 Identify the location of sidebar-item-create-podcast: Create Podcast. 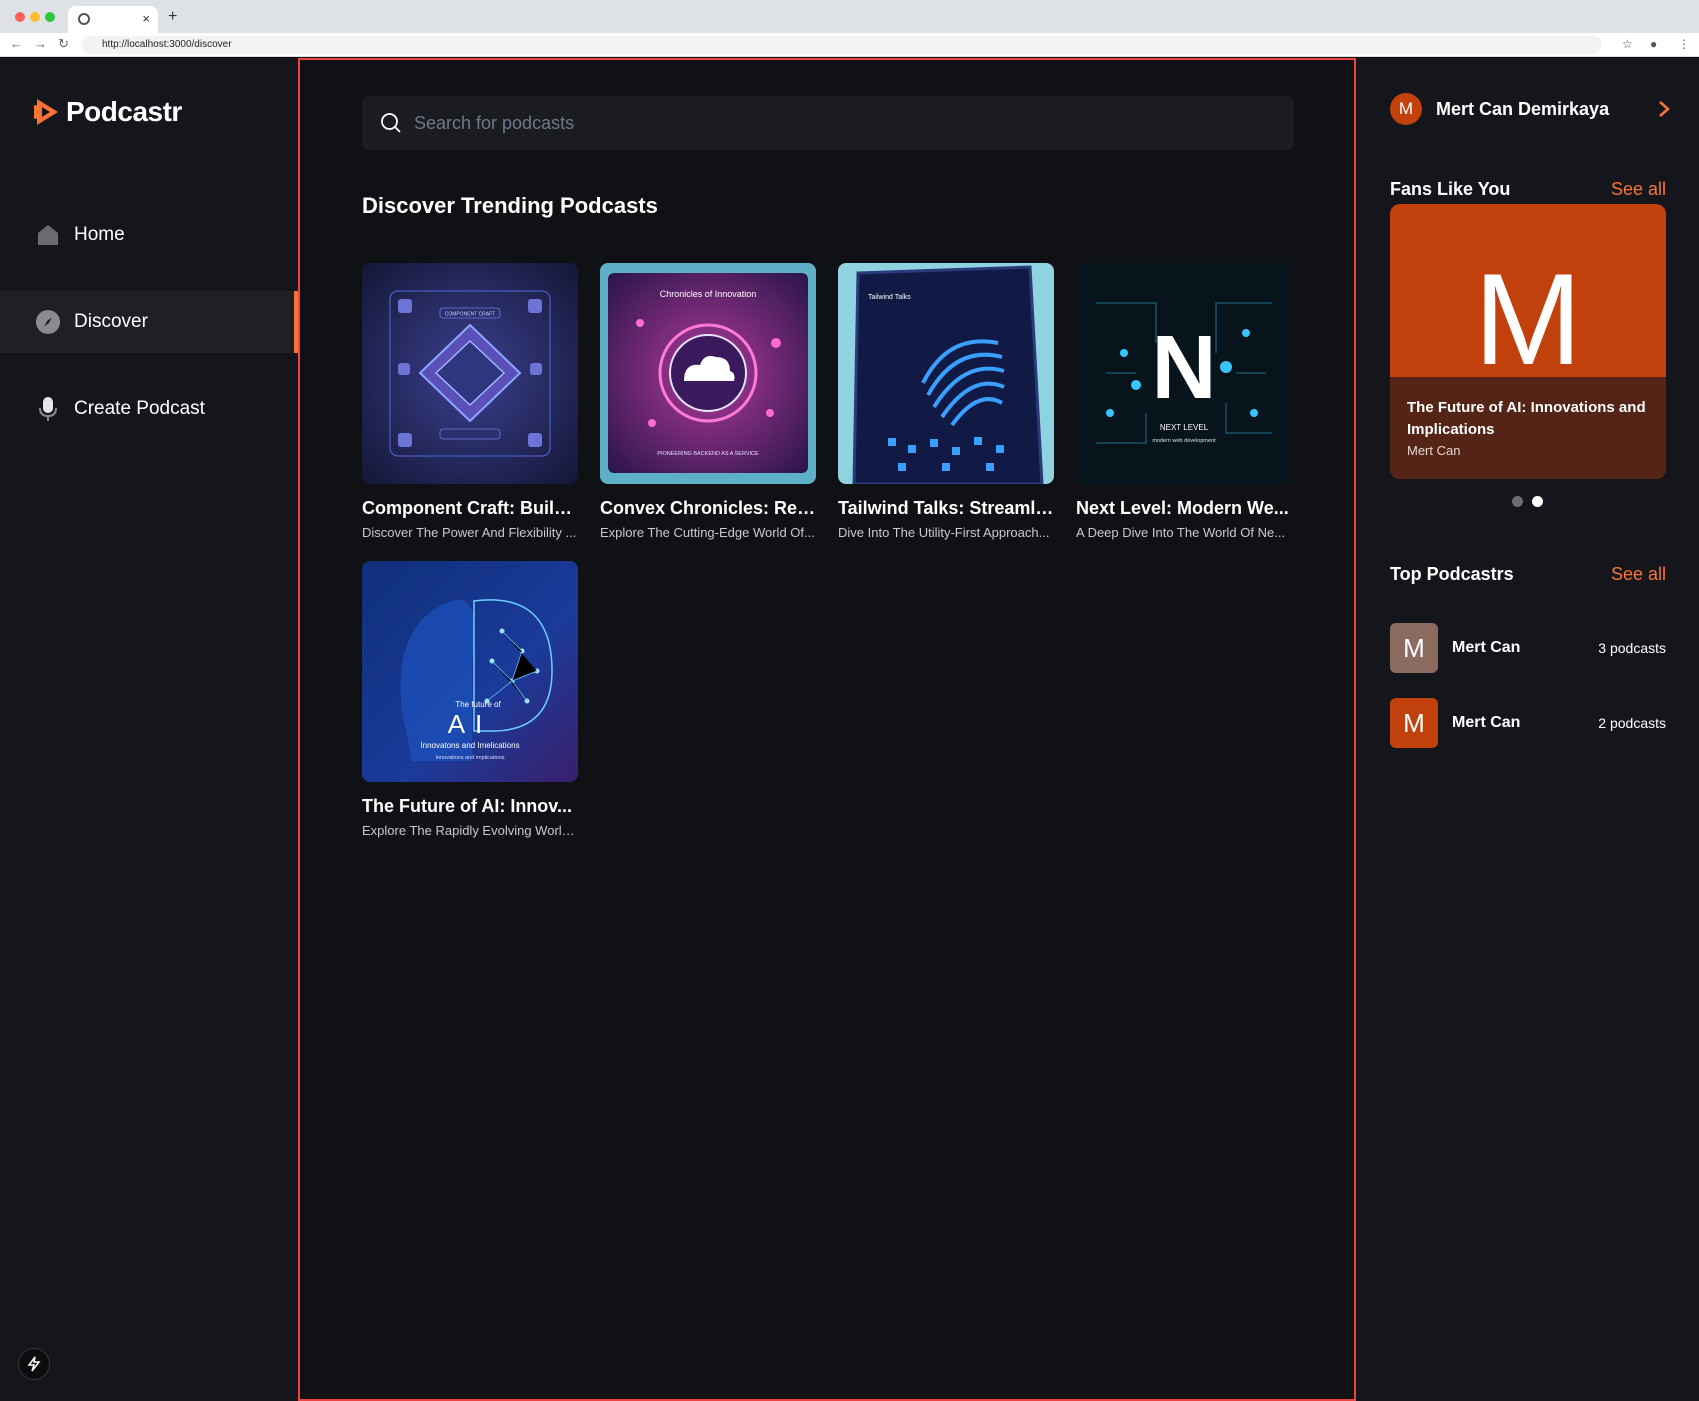
(149, 409).